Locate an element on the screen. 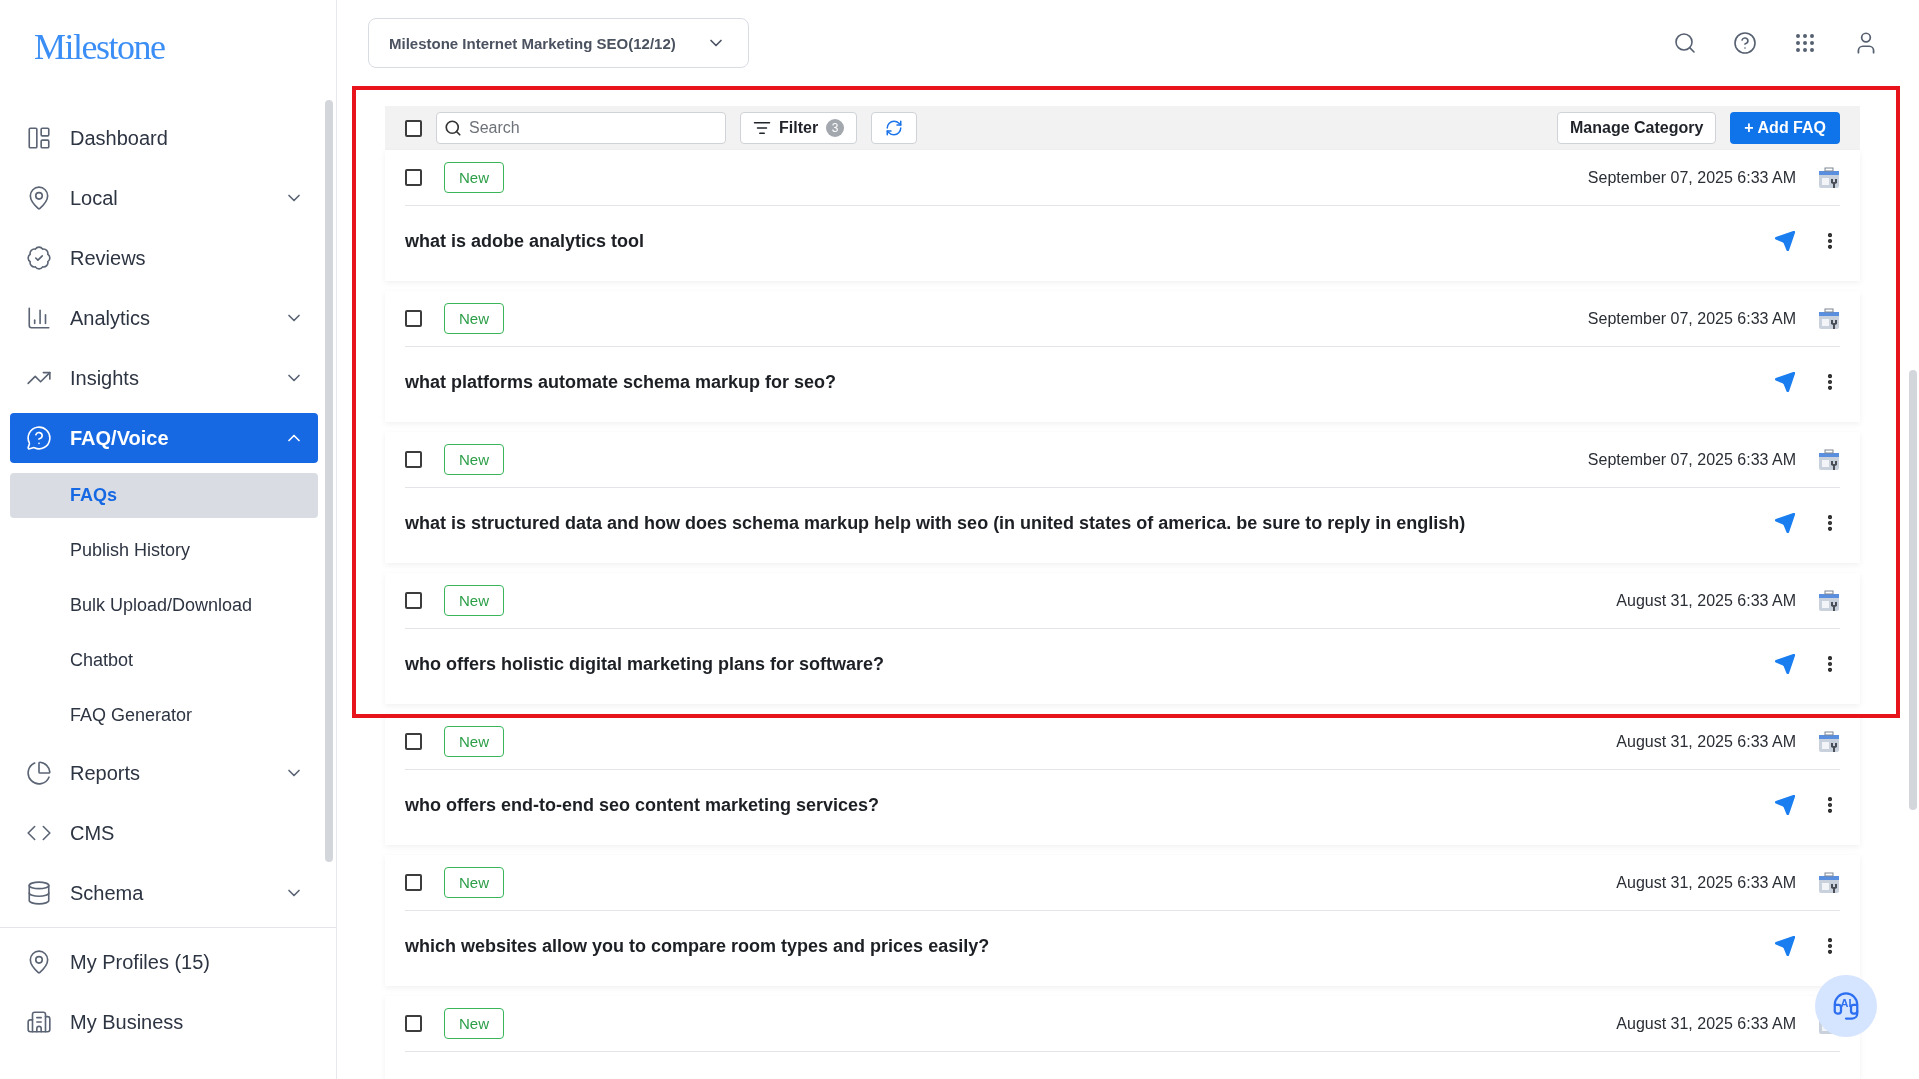 The width and height of the screenshot is (1919, 1079). headset-icon is located at coordinates (1846, 1006).